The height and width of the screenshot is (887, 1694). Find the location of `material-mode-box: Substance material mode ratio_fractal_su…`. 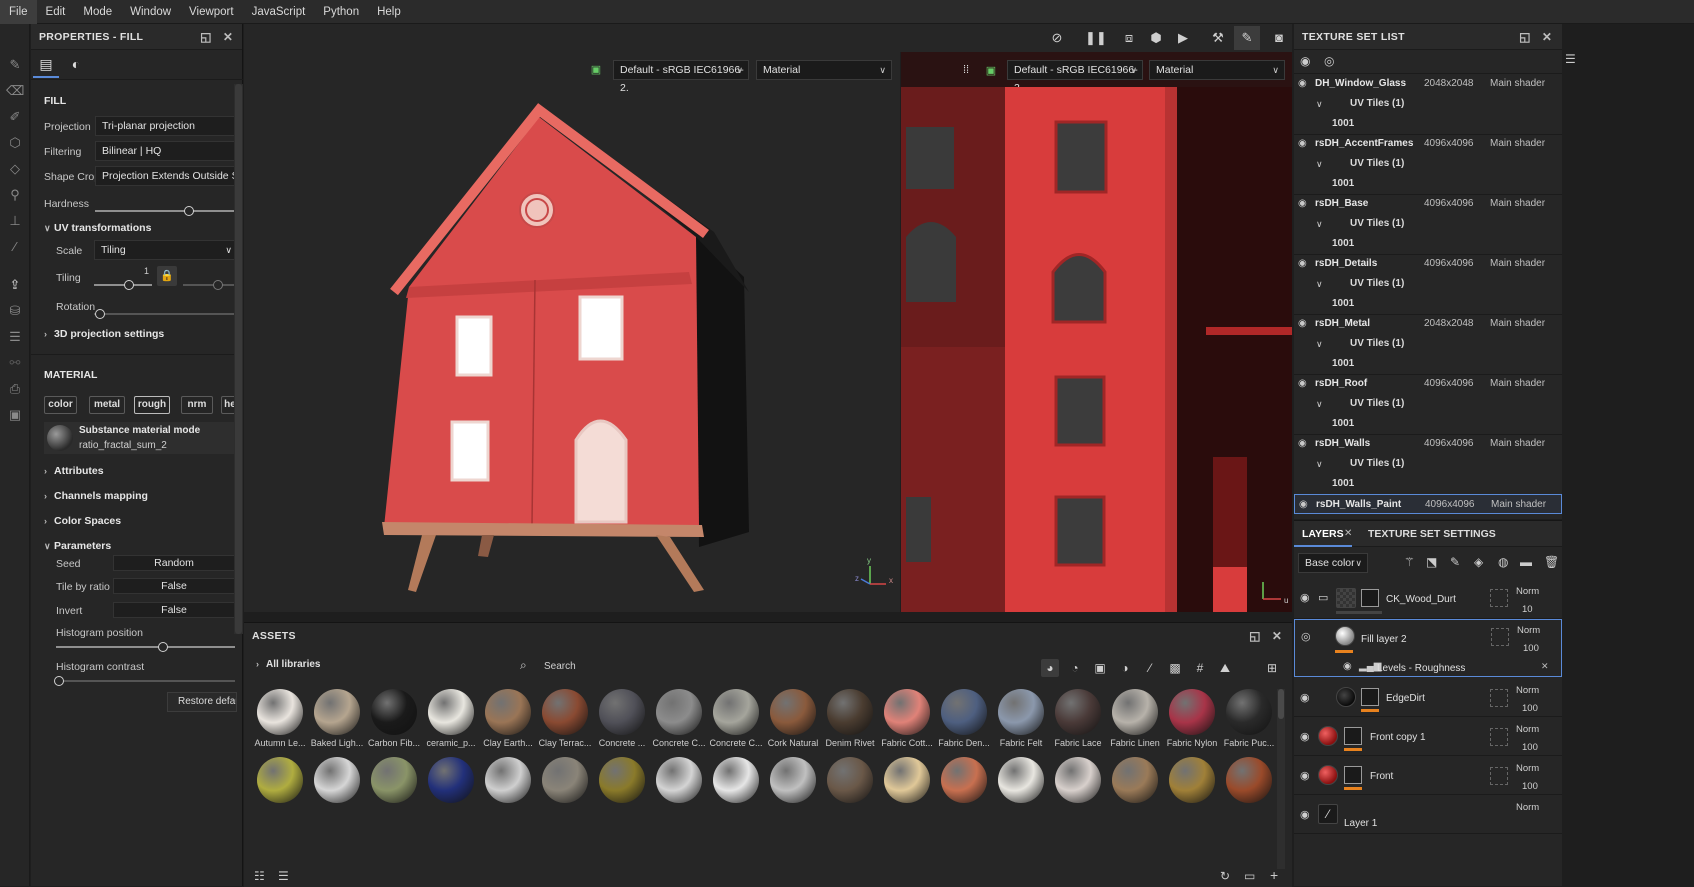

material-mode-box: Substance material mode ratio_fractal_su… is located at coordinates (141, 438).